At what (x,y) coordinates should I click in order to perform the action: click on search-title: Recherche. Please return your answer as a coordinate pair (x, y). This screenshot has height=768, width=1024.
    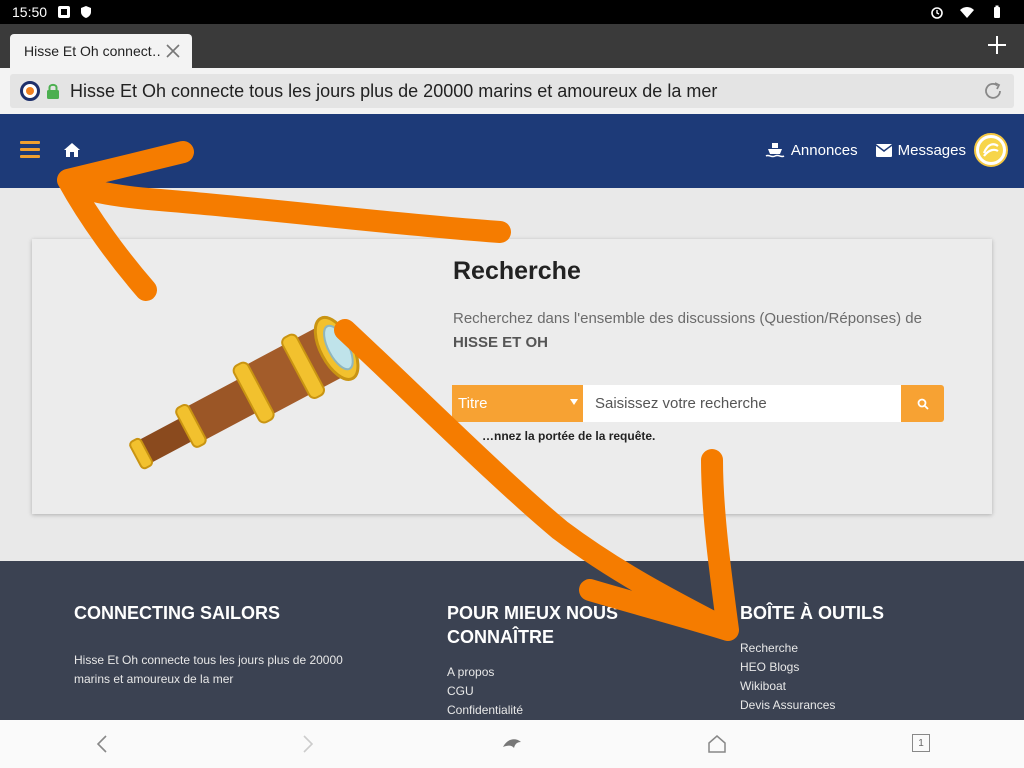
    Looking at the image, I should click on (517, 271).